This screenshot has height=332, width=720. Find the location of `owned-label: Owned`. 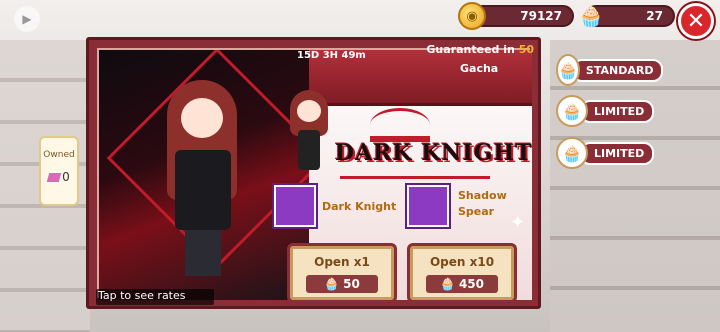

owned-label: Owned is located at coordinates (59, 155).